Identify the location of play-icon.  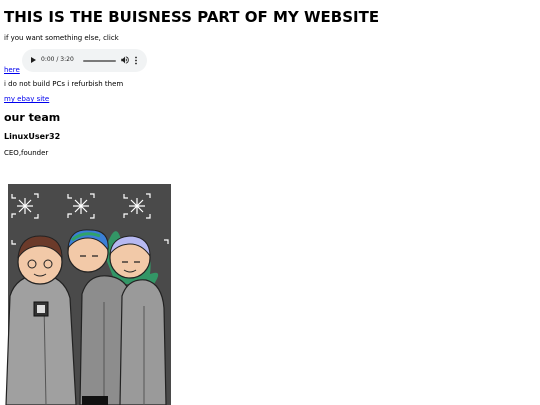
(33, 60).